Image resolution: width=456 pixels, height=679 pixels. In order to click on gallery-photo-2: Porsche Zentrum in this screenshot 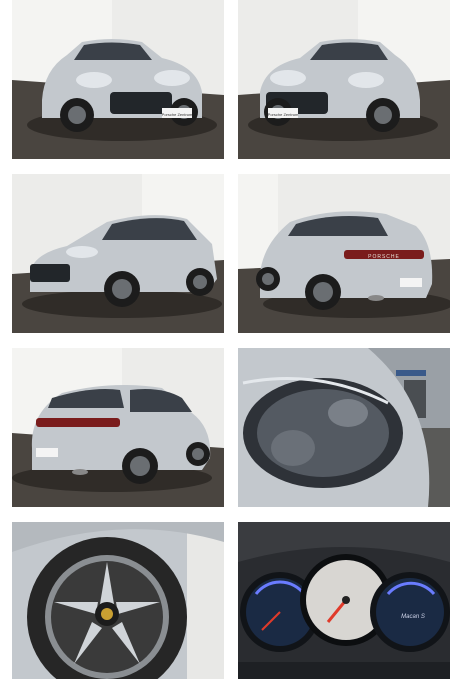, I will do `click(344, 79)`.